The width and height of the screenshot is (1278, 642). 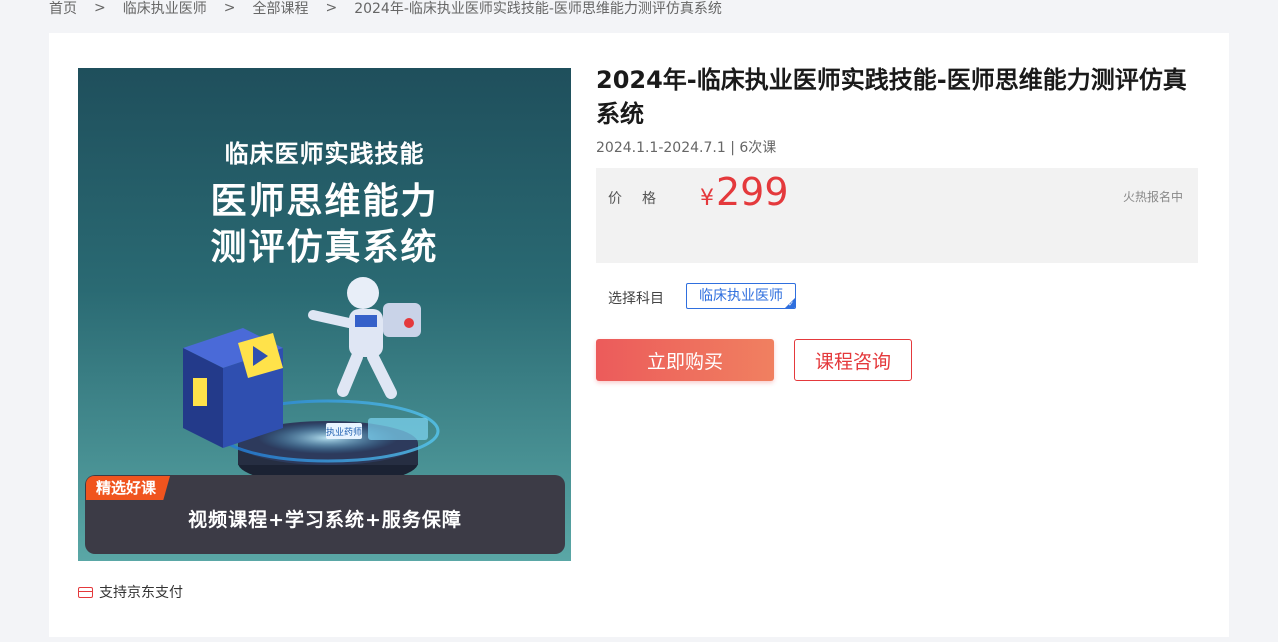 What do you see at coordinates (642, 199) in the screenshot?
I see `price-label: 价格` at bounding box center [642, 199].